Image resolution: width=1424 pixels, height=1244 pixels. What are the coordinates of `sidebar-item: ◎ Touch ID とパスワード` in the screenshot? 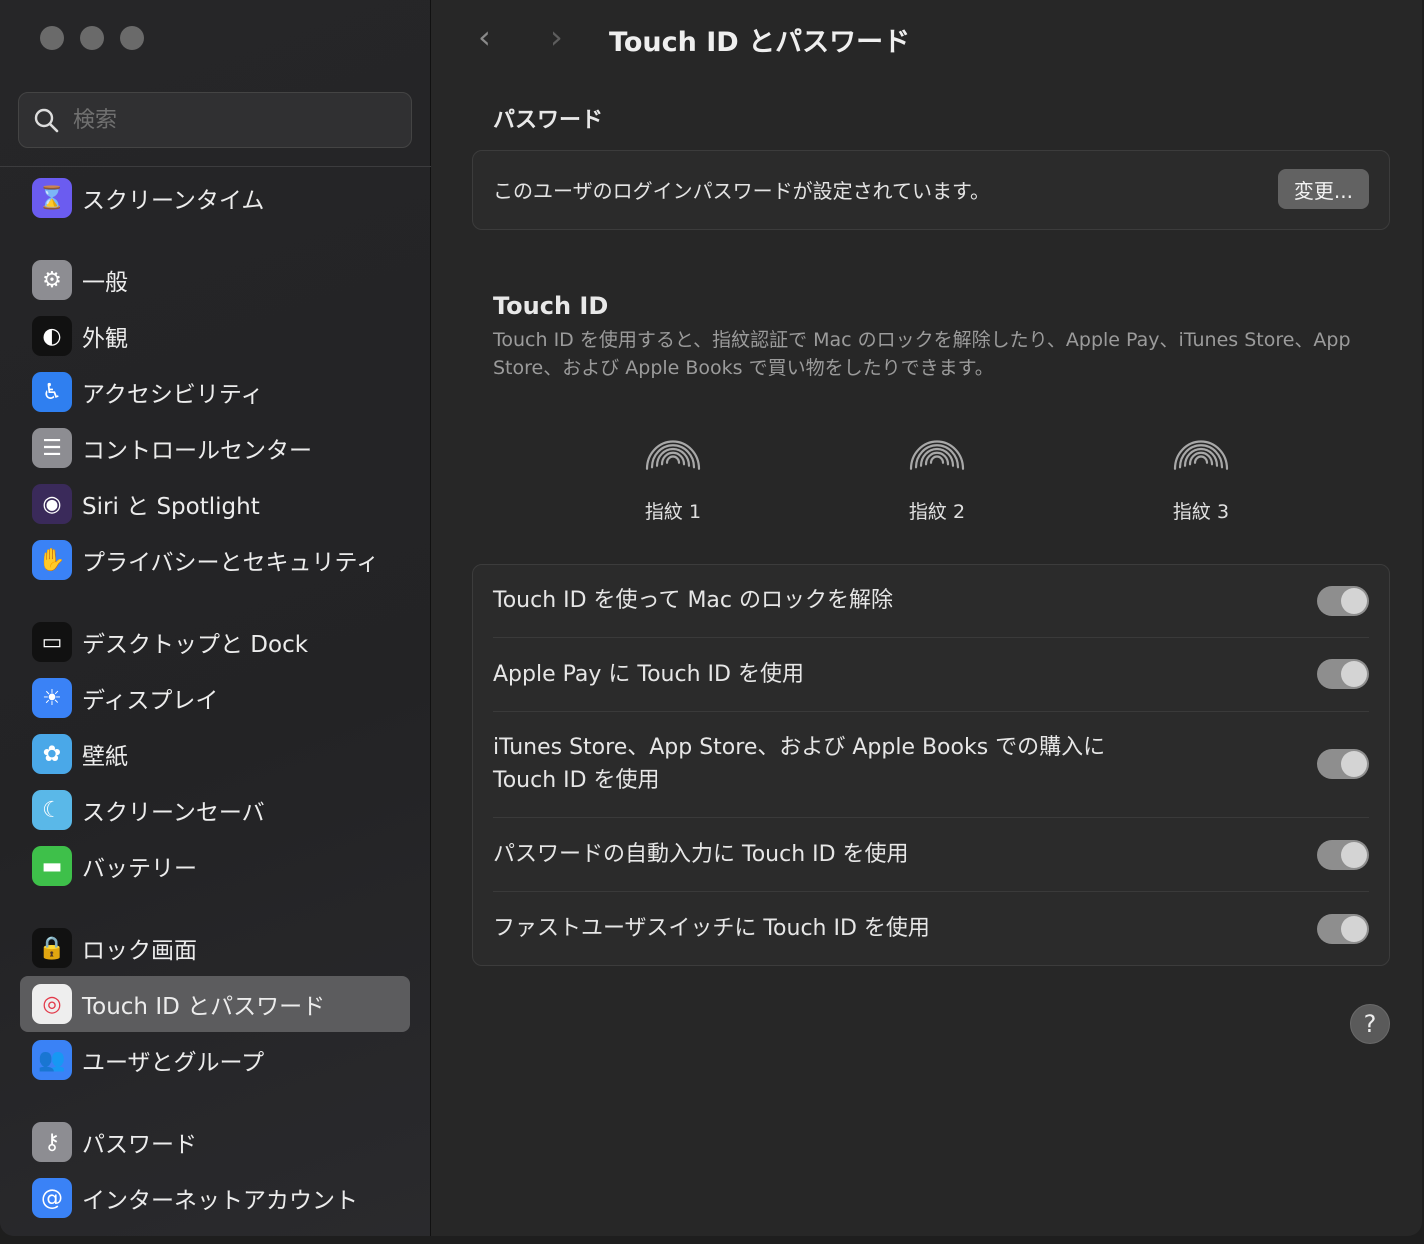 It's located at (215, 1004).